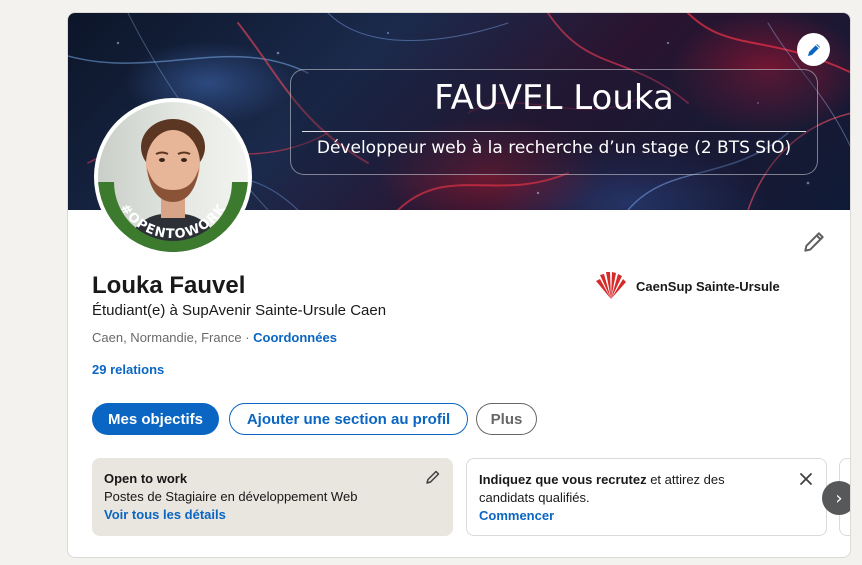 This screenshot has width=862, height=565. I want to click on profile-photo: #OPENTOWORK, so click(173, 177).